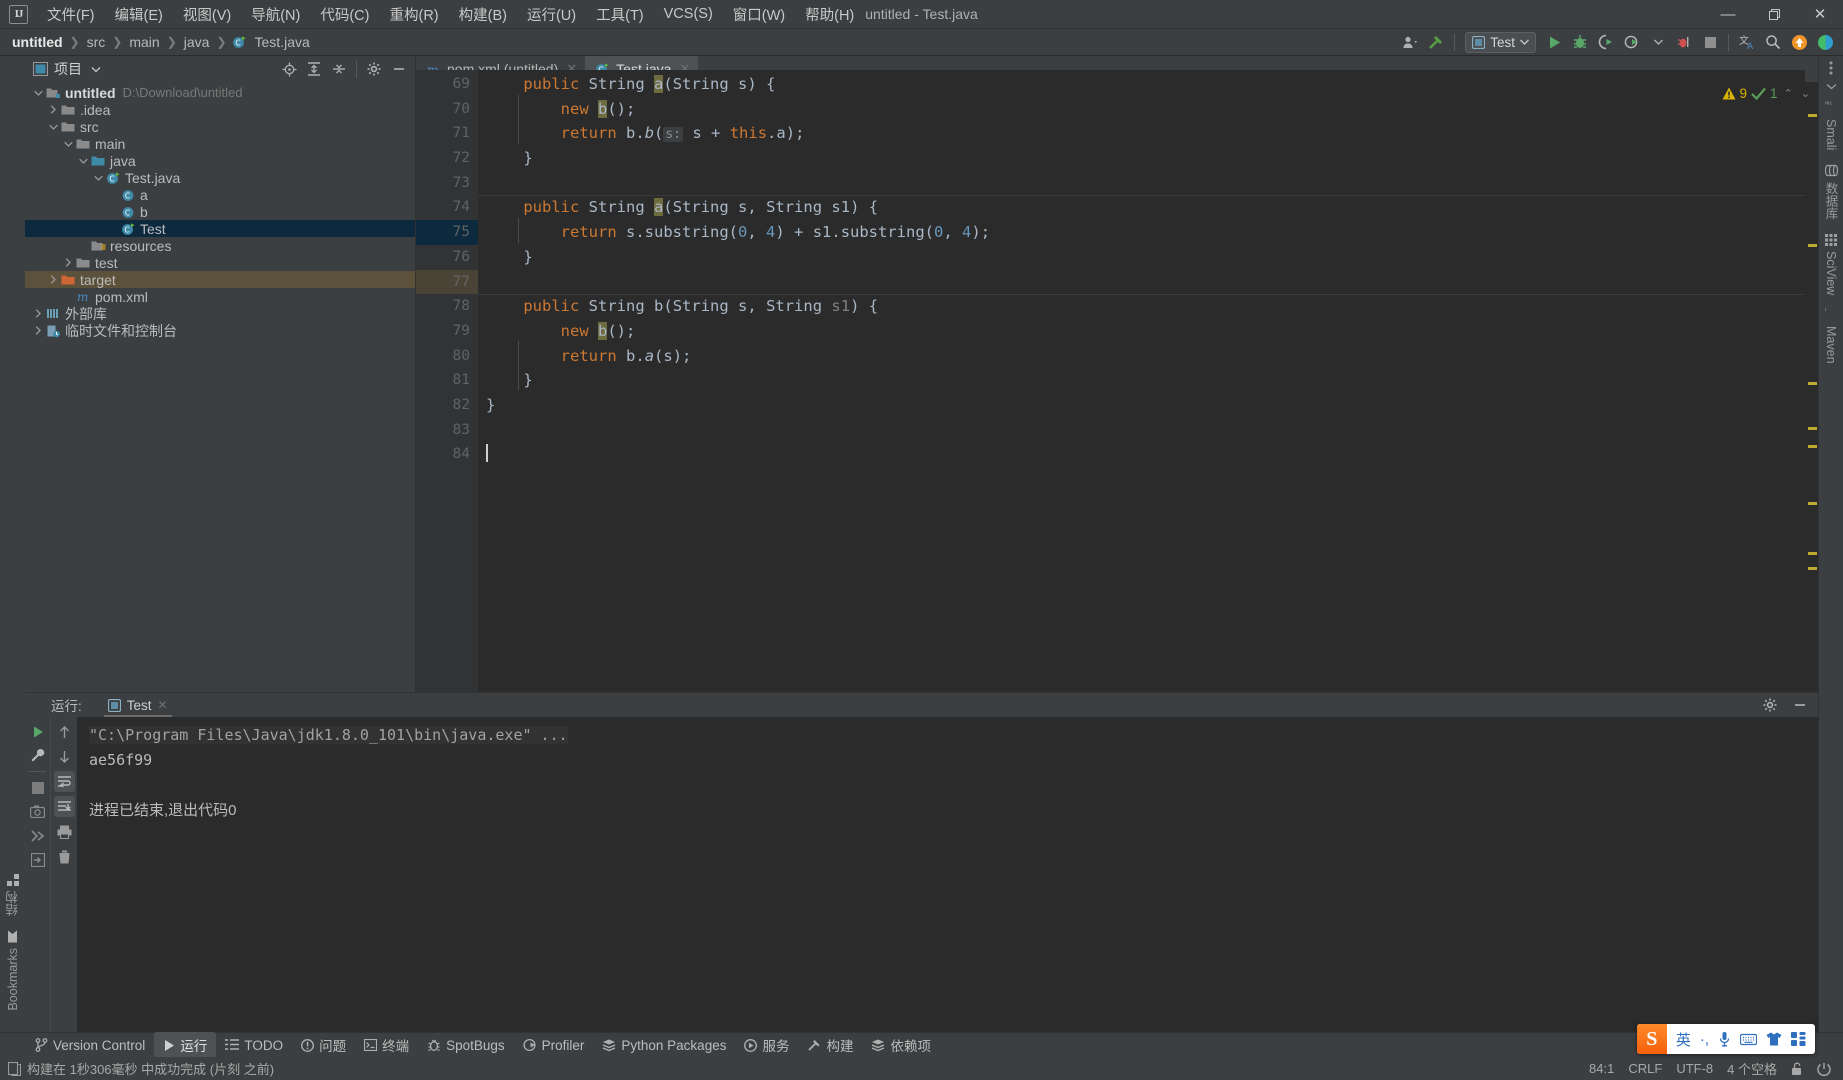 The height and width of the screenshot is (1080, 1843). I want to click on bottom-run: 运行, so click(185, 1045).